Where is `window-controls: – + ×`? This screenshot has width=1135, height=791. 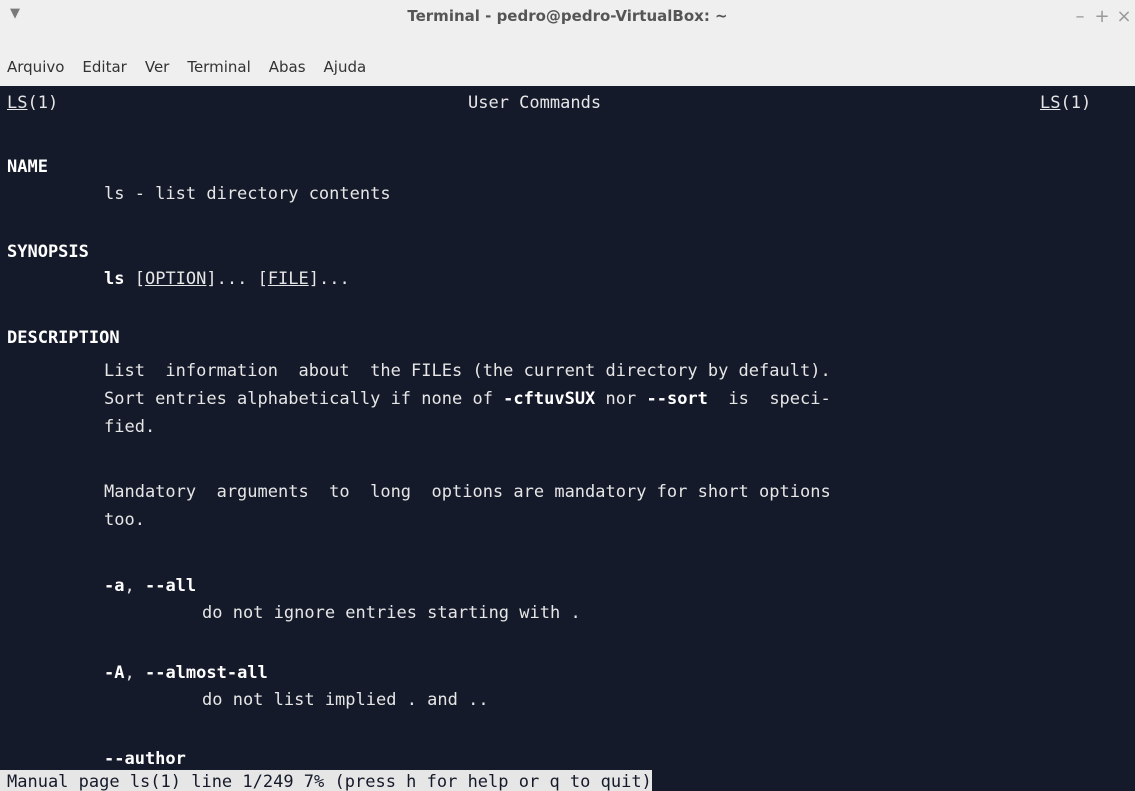 window-controls: – + × is located at coordinates (1102, 16).